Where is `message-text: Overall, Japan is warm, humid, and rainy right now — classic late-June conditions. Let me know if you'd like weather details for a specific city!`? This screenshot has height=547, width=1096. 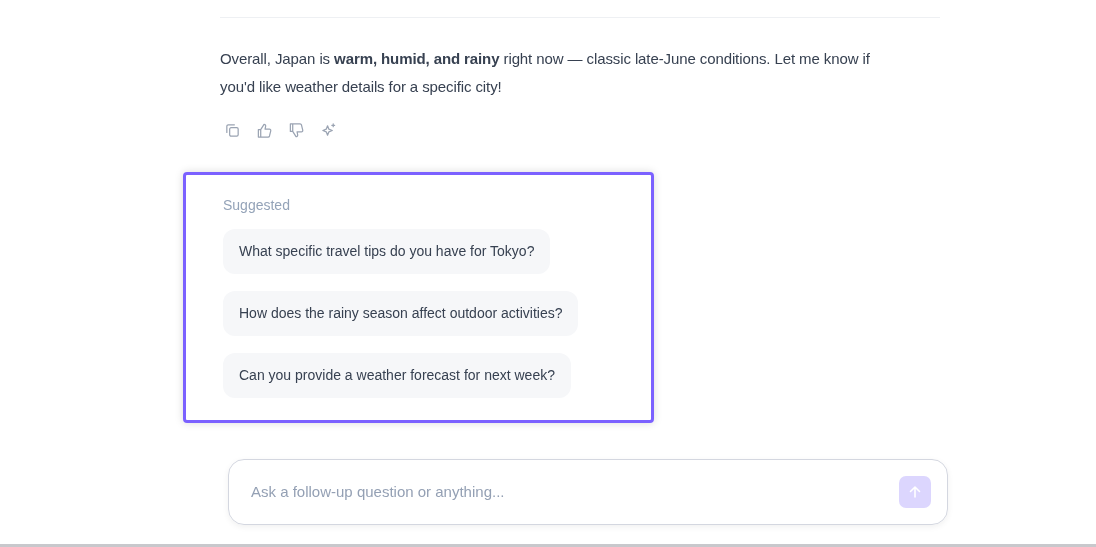
message-text: Overall, Japan is warm, humid, and rainy right now — classic late-June conditions. Let me know if you'd like weather details for a specific city! is located at coordinates (545, 73).